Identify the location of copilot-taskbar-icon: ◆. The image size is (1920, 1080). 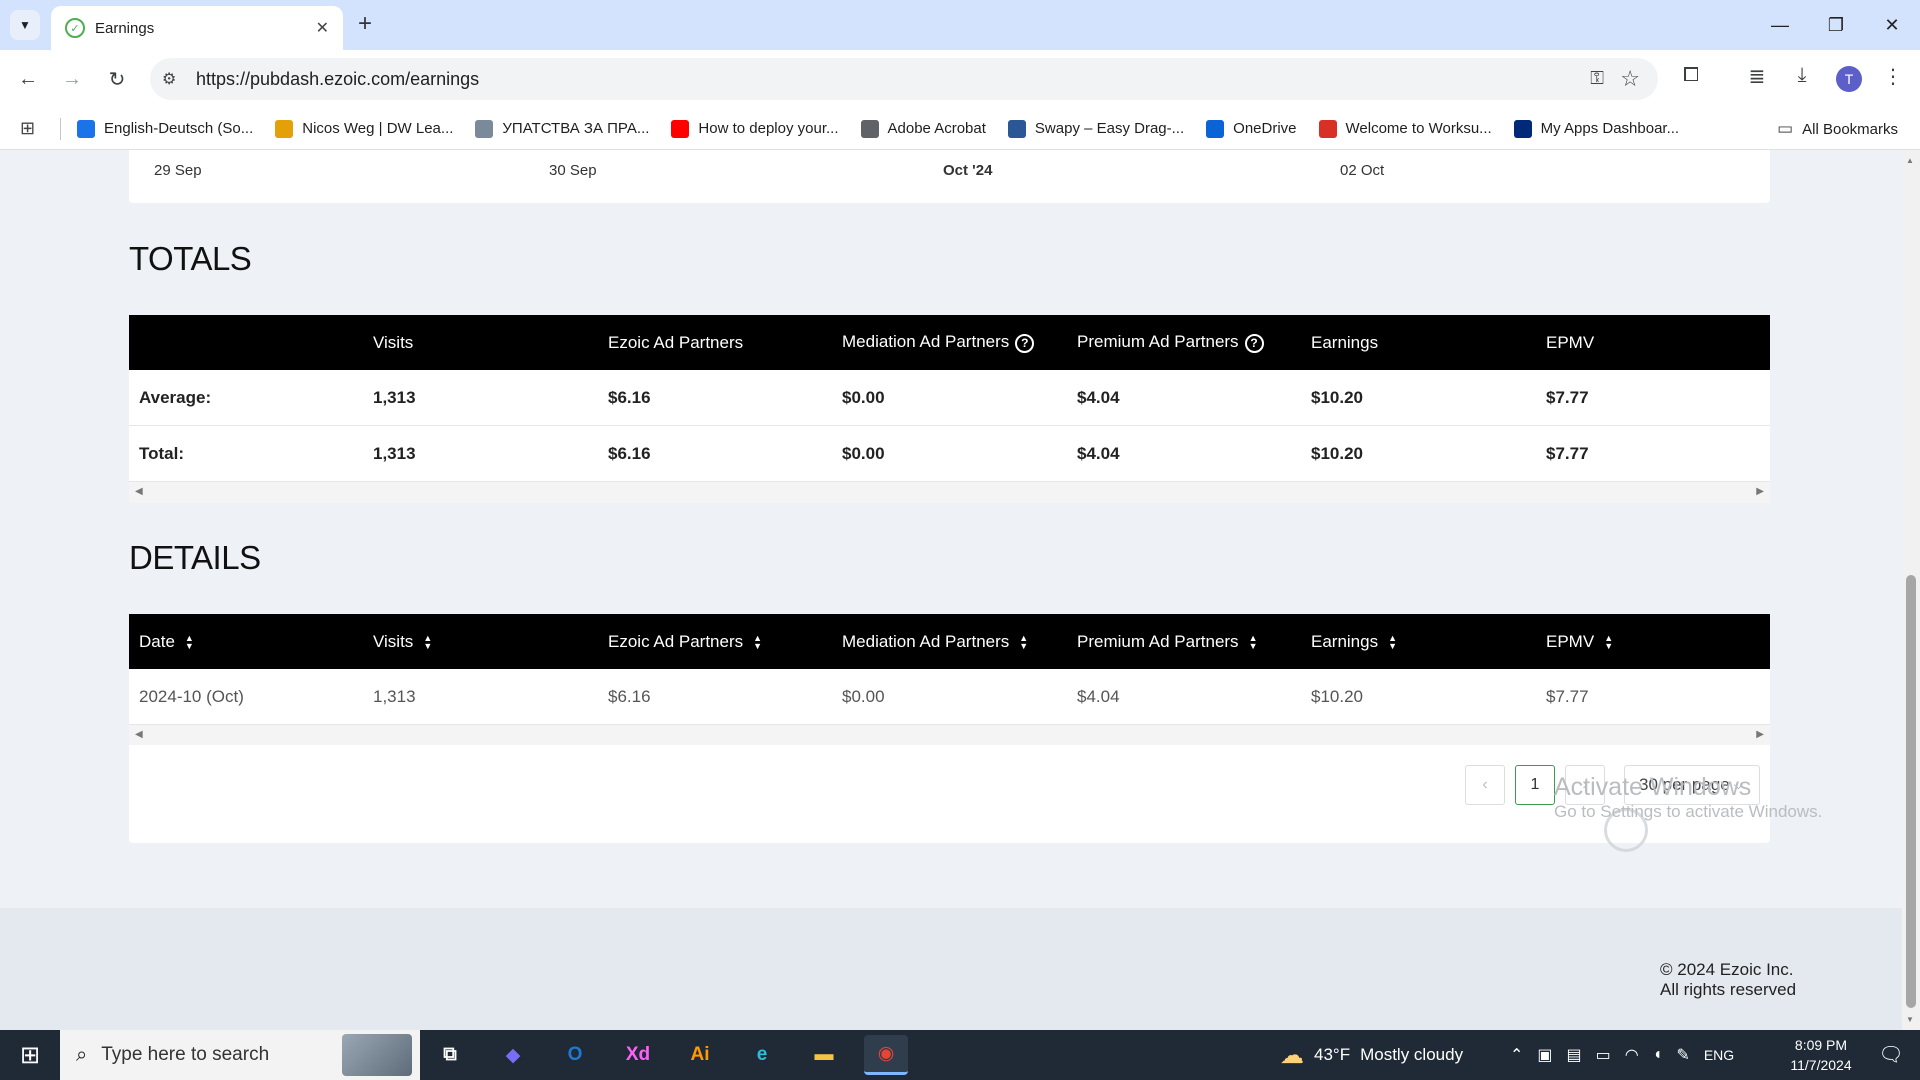
(513, 1055).